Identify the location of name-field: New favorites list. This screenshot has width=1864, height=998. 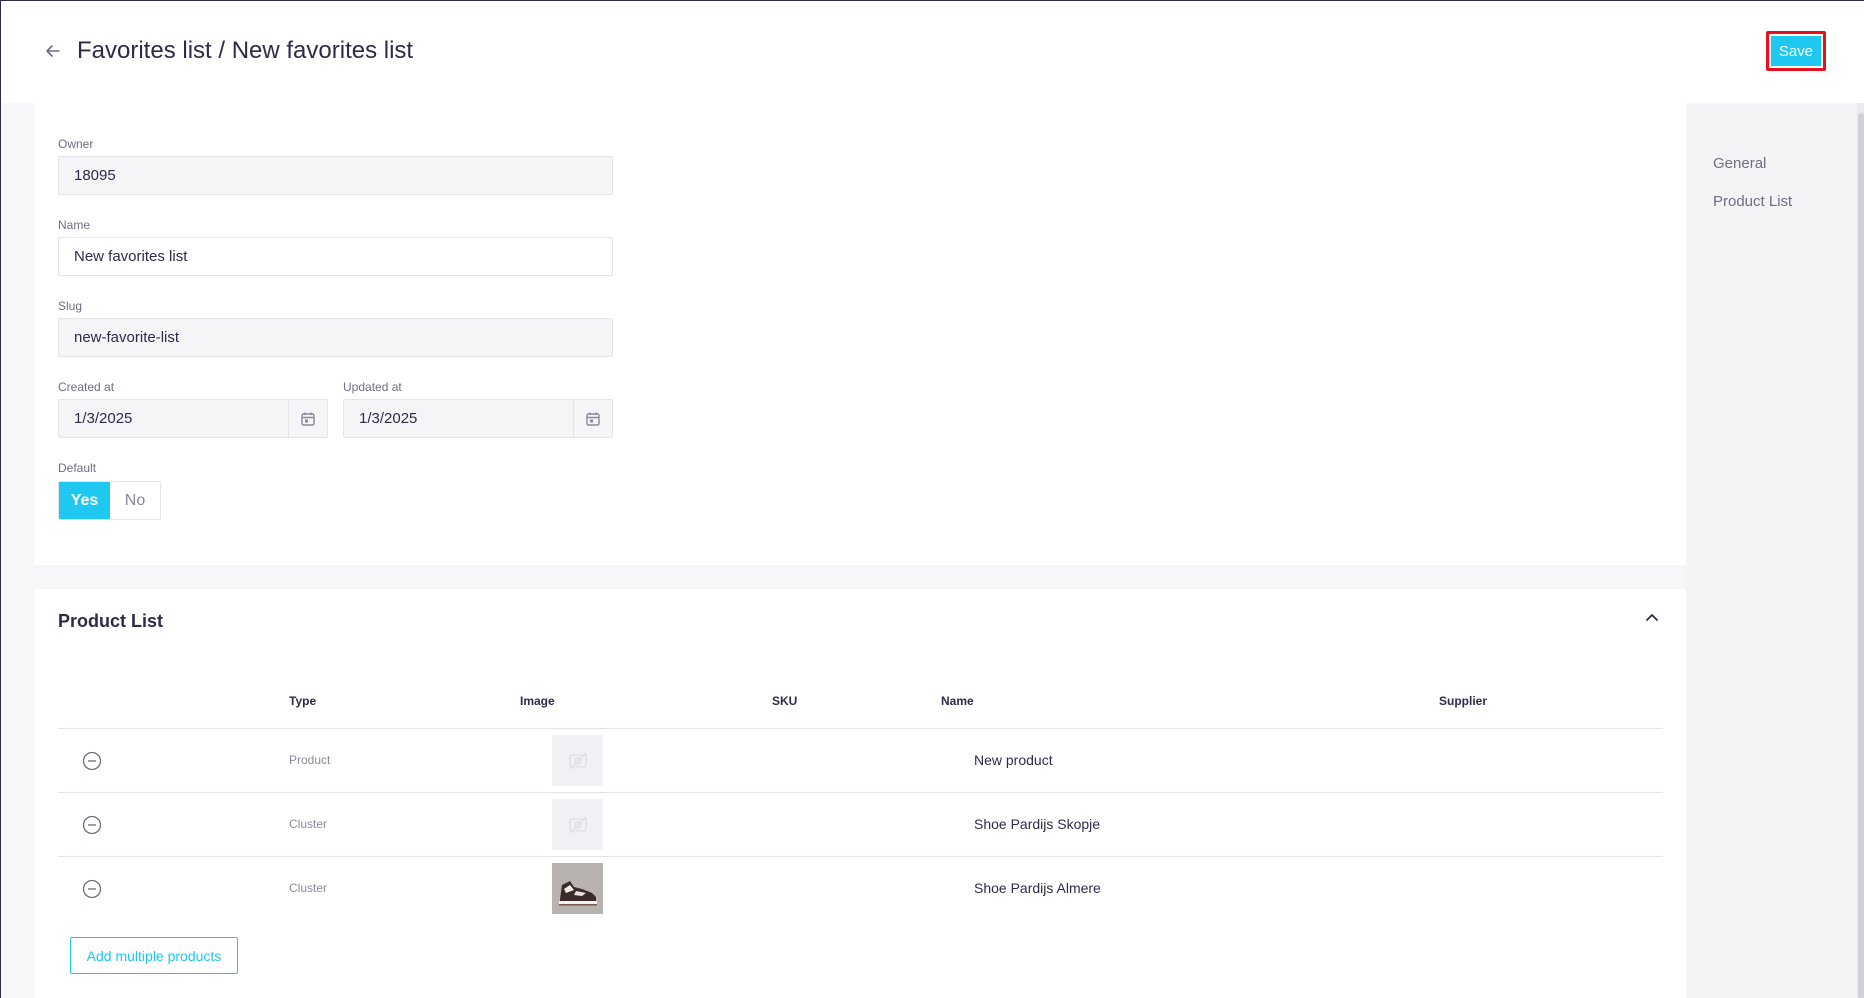
(335, 256).